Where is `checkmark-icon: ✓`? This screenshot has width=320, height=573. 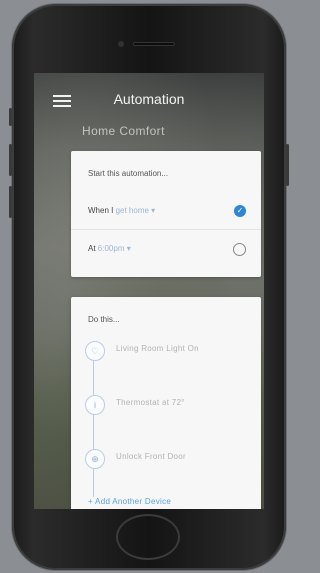
checkmark-icon: ✓ is located at coordinates (240, 211).